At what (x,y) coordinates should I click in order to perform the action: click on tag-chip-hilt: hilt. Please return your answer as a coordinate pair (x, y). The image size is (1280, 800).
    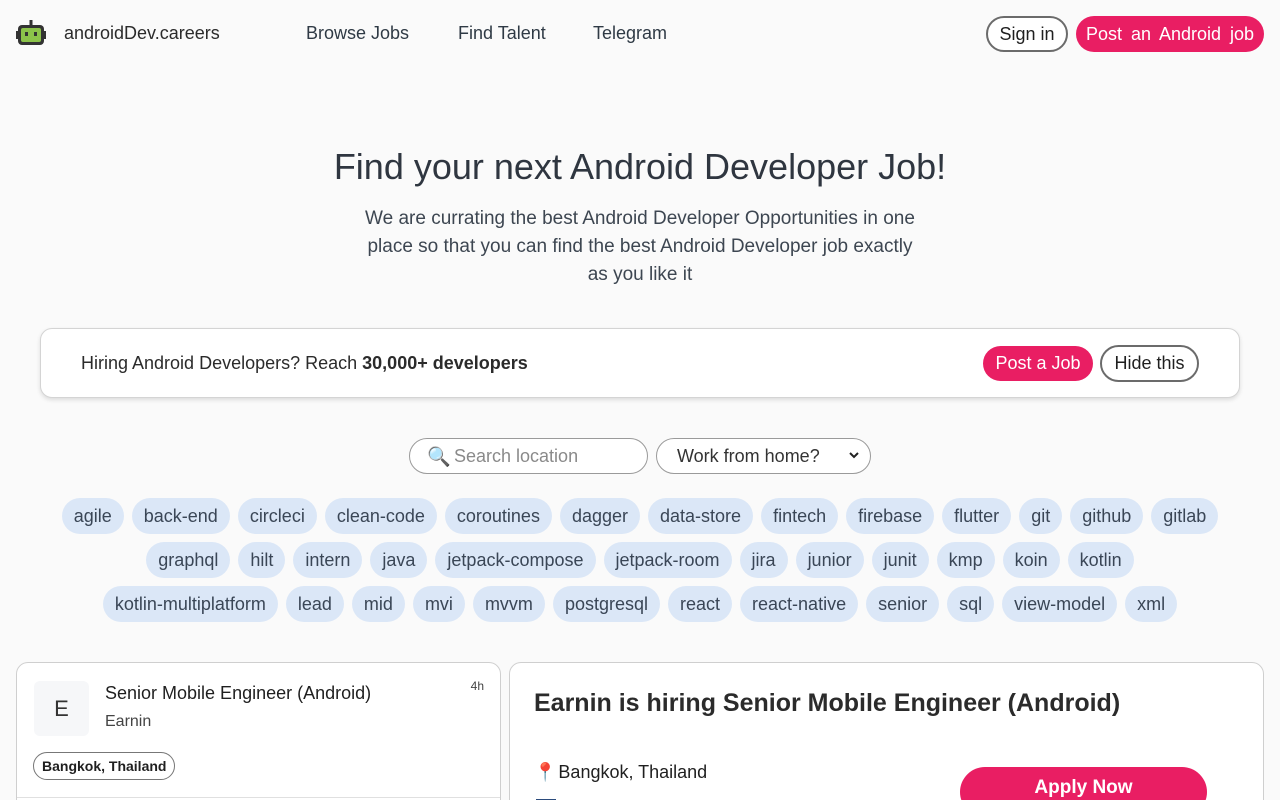
    Looking at the image, I should click on (262, 560).